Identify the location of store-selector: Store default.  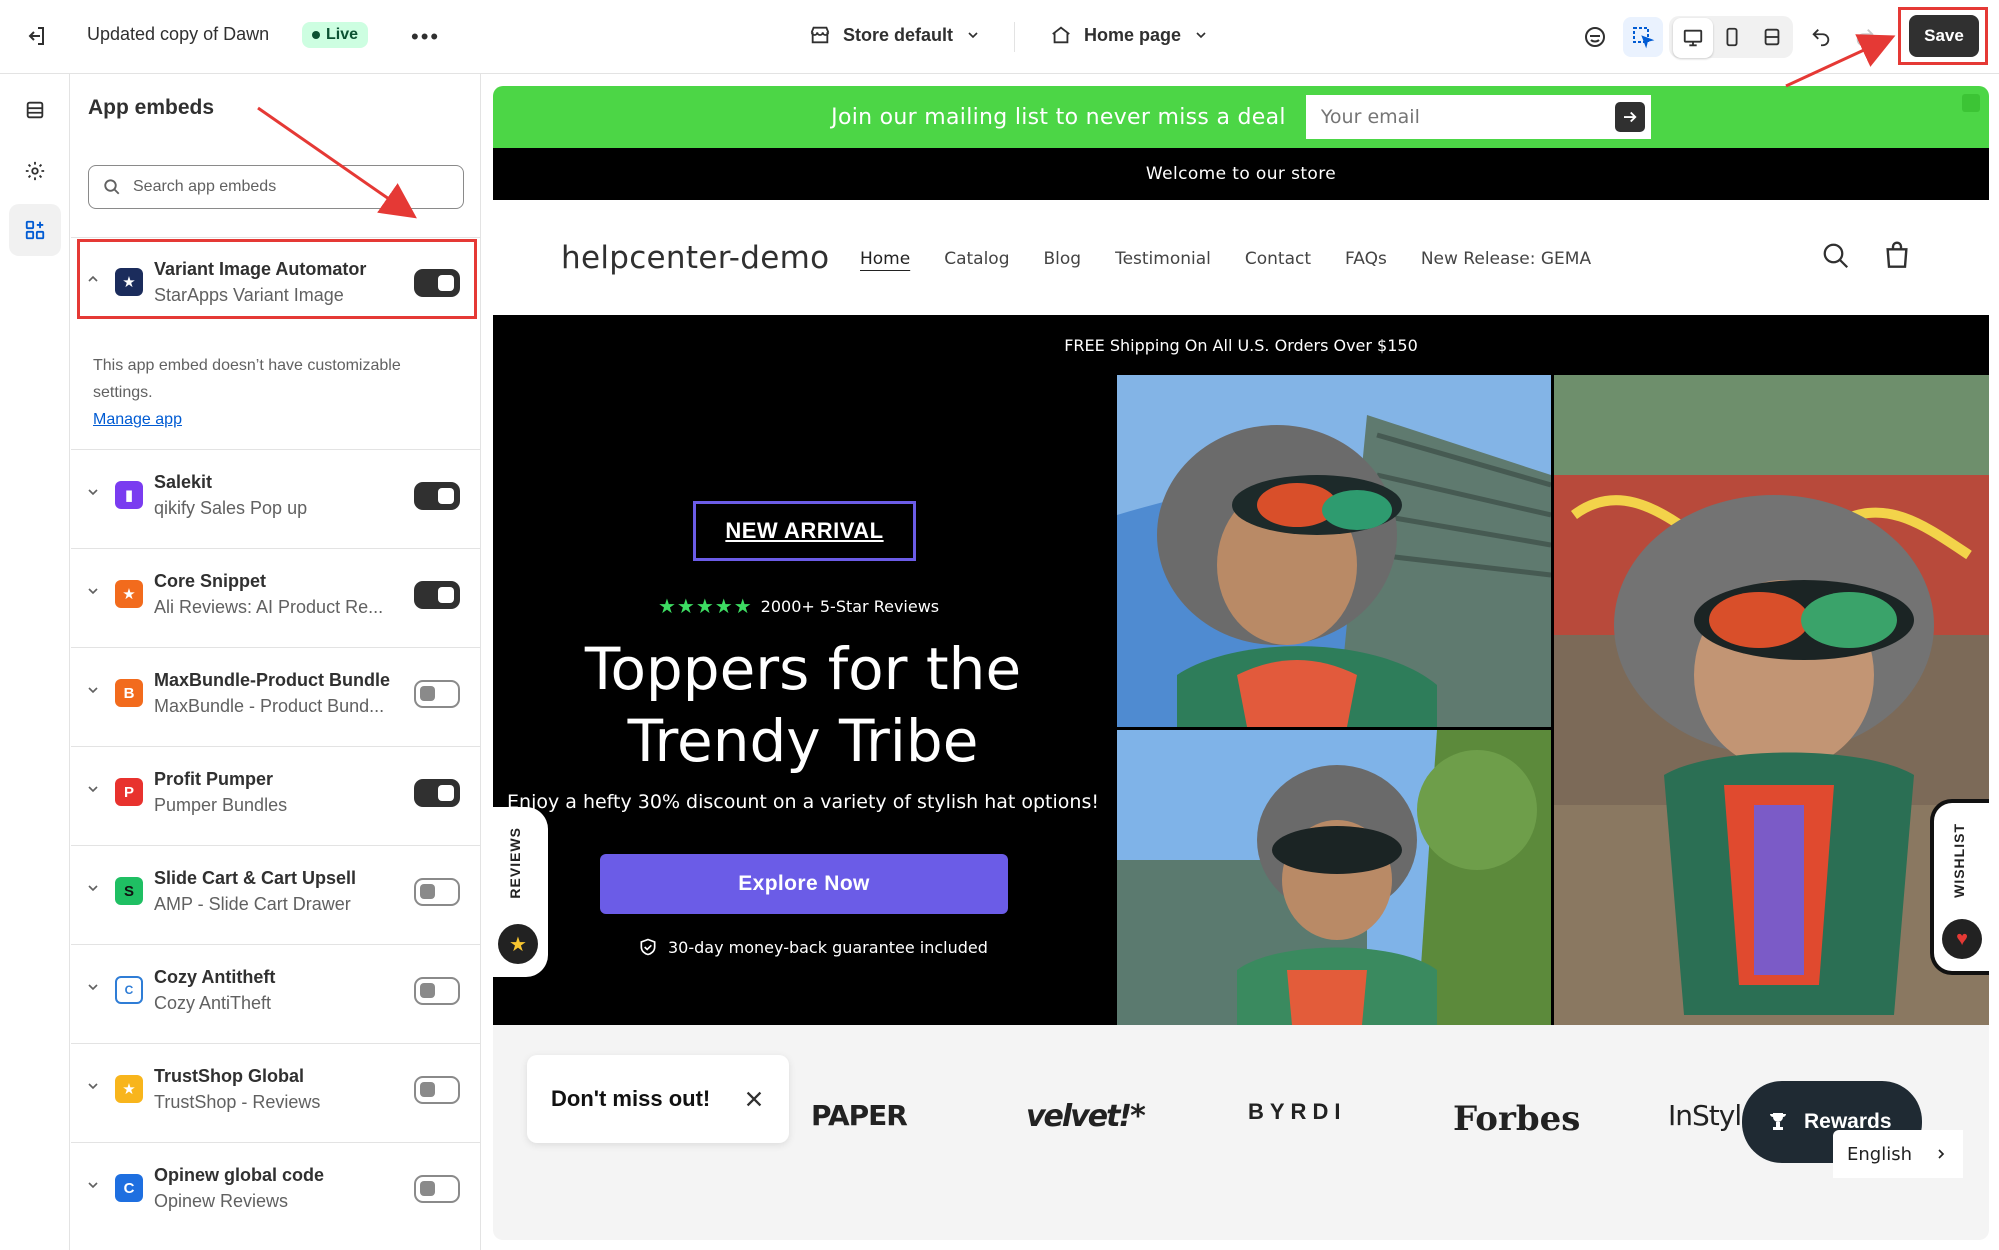
(895, 35).